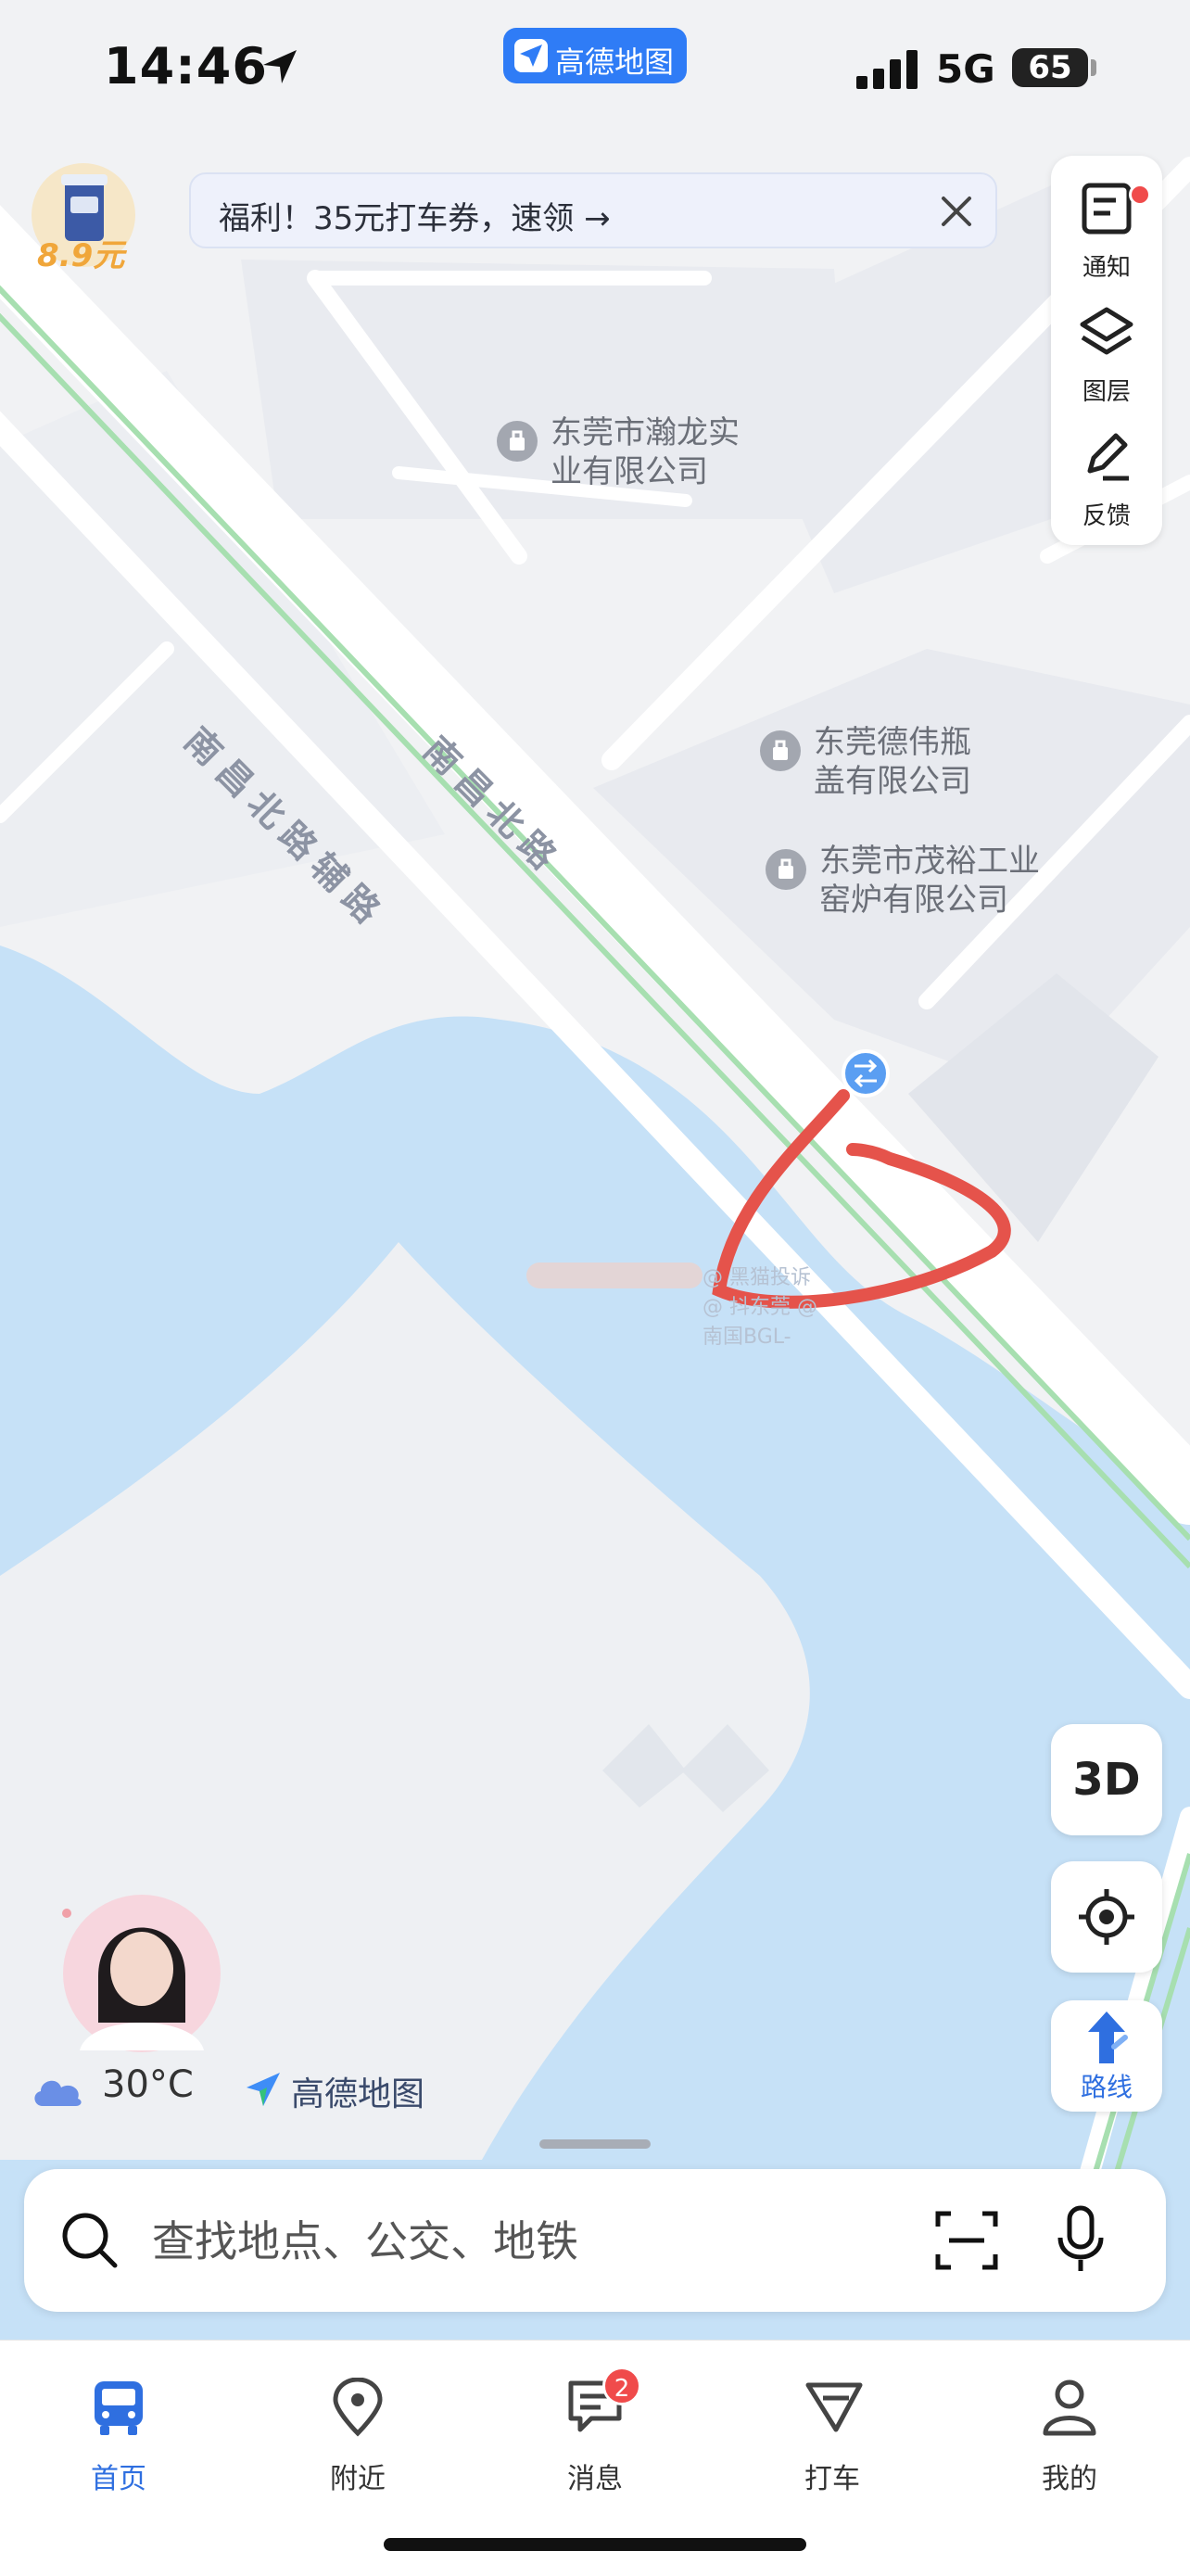 This screenshot has height=2576, width=1190. I want to click on search-bar, so click(595, 2240).